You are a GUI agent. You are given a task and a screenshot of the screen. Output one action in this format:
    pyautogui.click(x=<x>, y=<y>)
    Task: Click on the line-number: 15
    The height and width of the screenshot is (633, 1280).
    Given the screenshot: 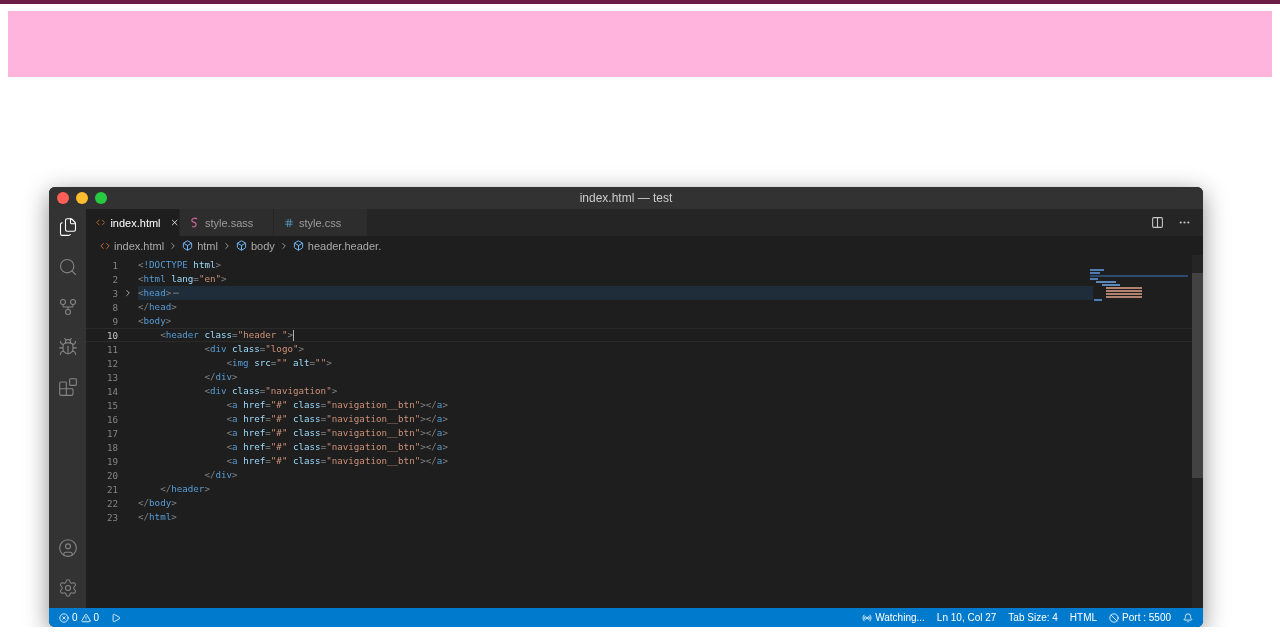 What is the action you would take?
    pyautogui.click(x=111, y=405)
    